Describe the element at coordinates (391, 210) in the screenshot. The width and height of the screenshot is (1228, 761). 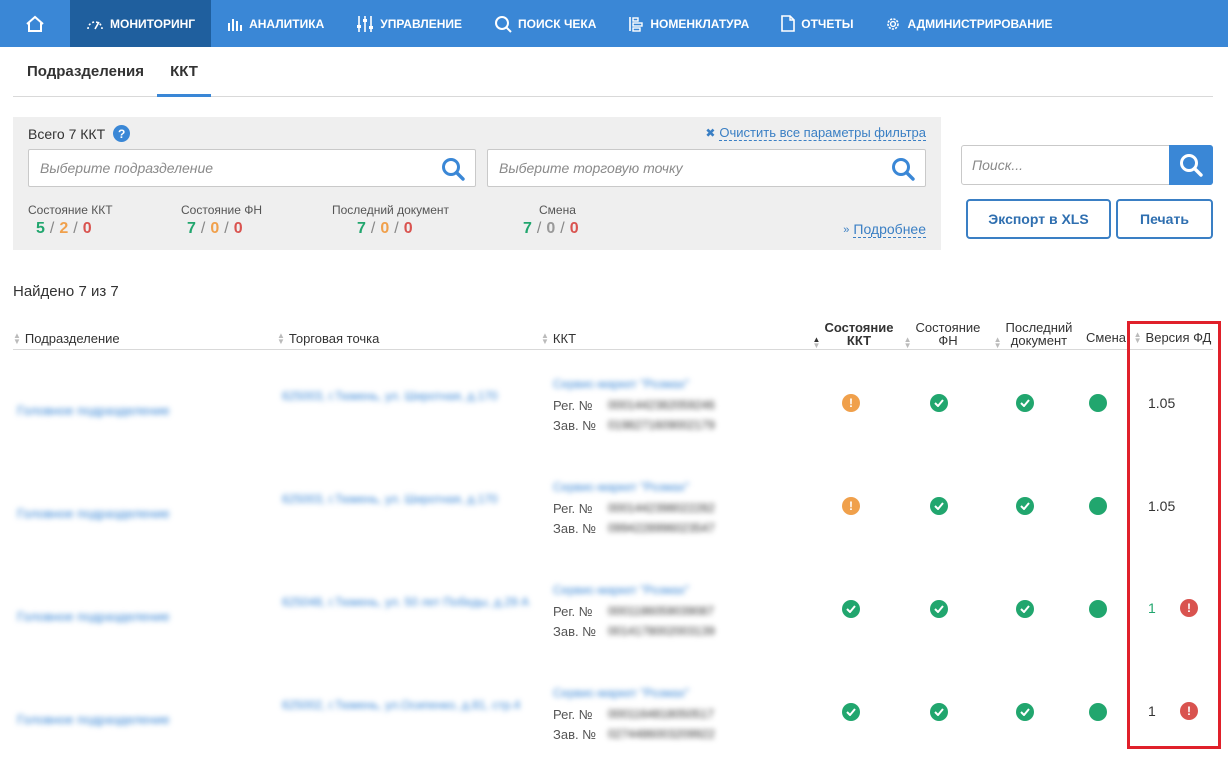
I see `stat-label: Последний документ` at that location.